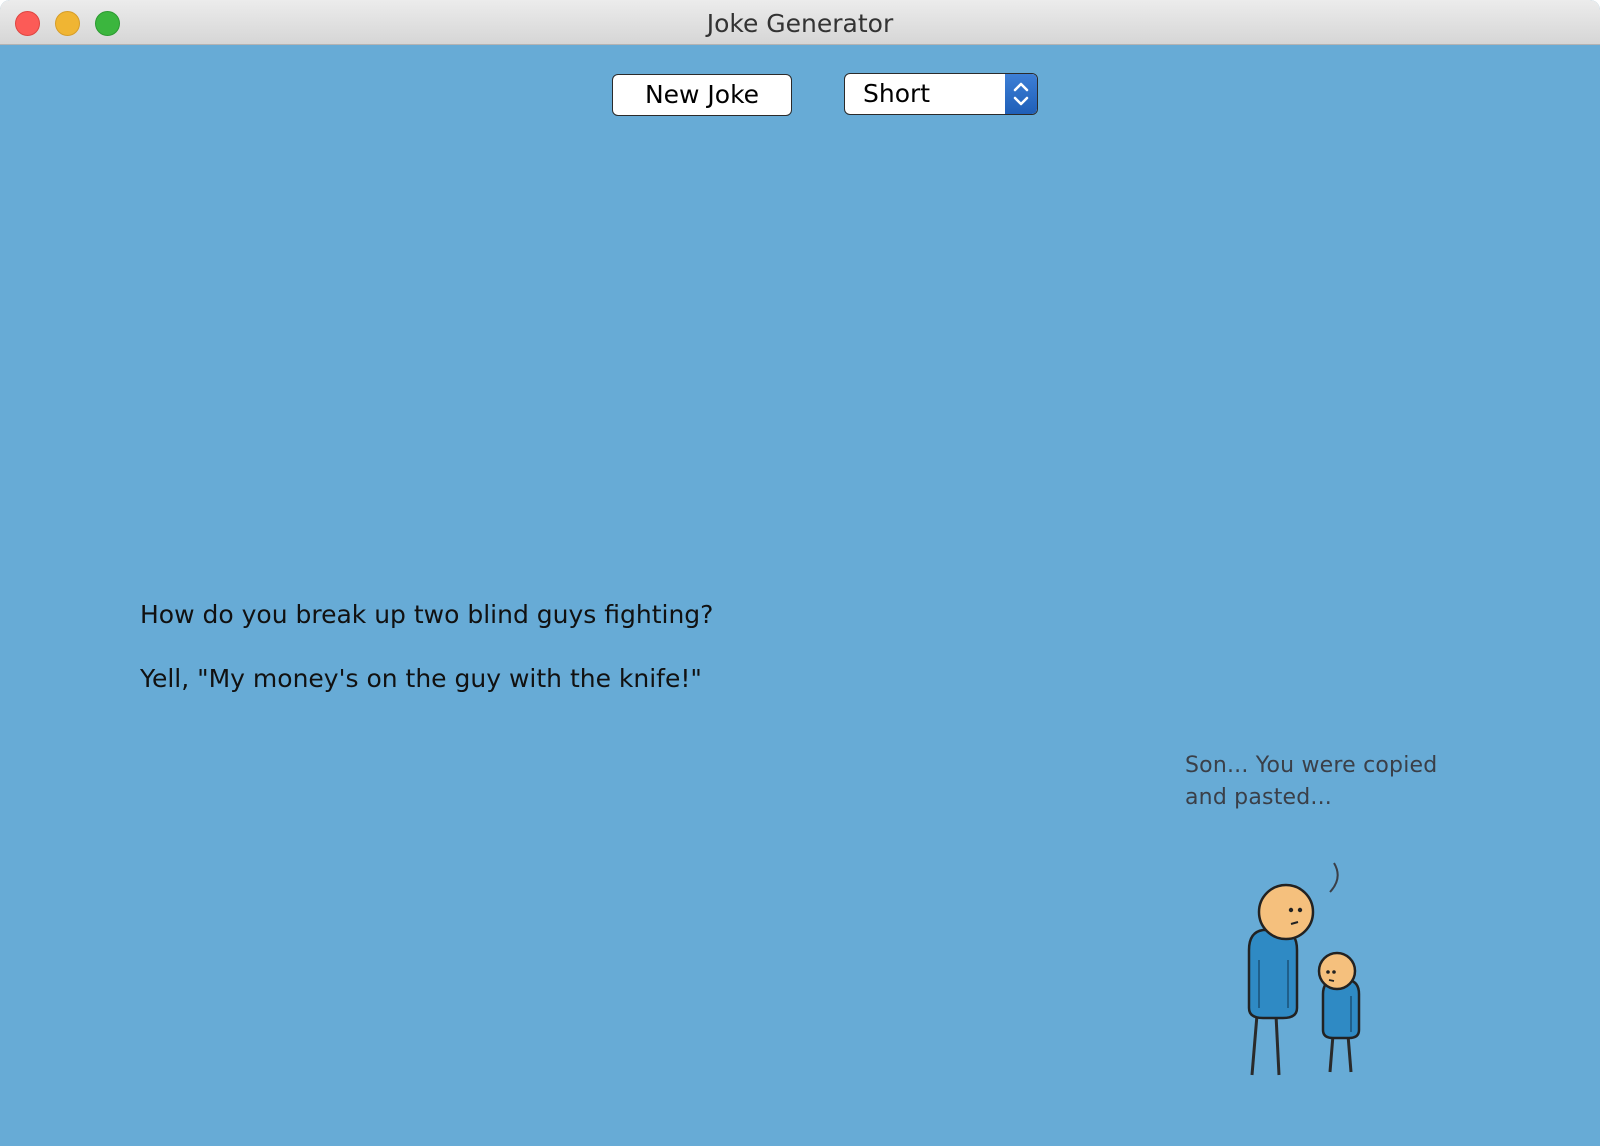 The image size is (1600, 1146). What do you see at coordinates (1281, 979) in the screenshot?
I see `father-figure` at bounding box center [1281, 979].